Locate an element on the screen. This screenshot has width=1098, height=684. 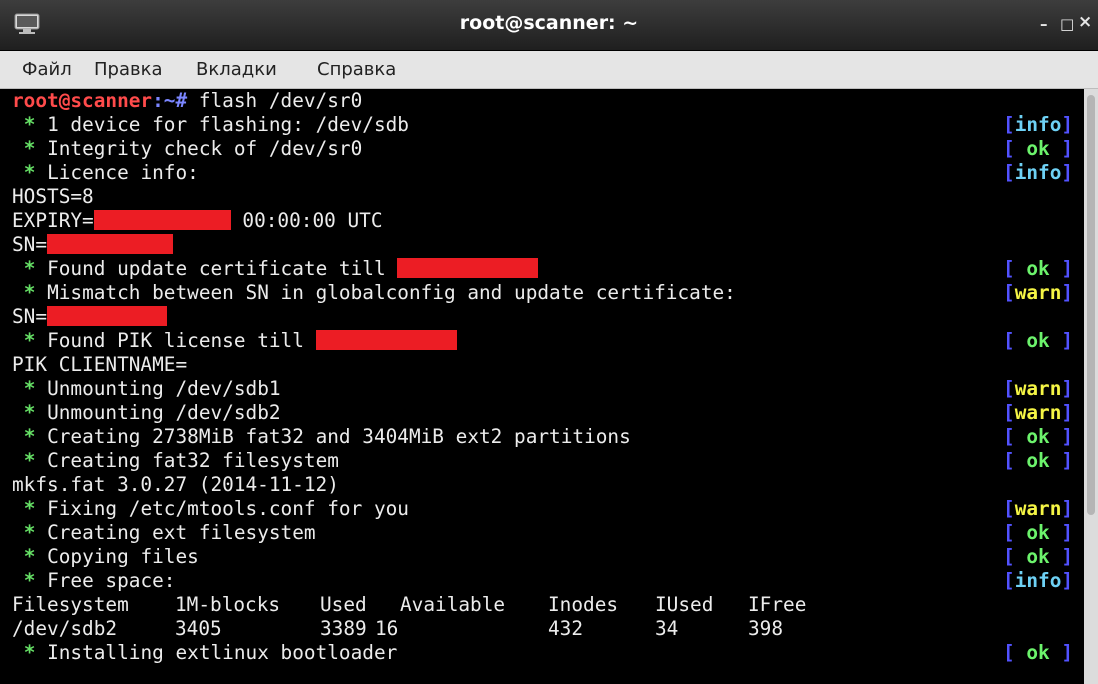
title-bar: root@scanner: ~ – □ × is located at coordinates (549, 25).